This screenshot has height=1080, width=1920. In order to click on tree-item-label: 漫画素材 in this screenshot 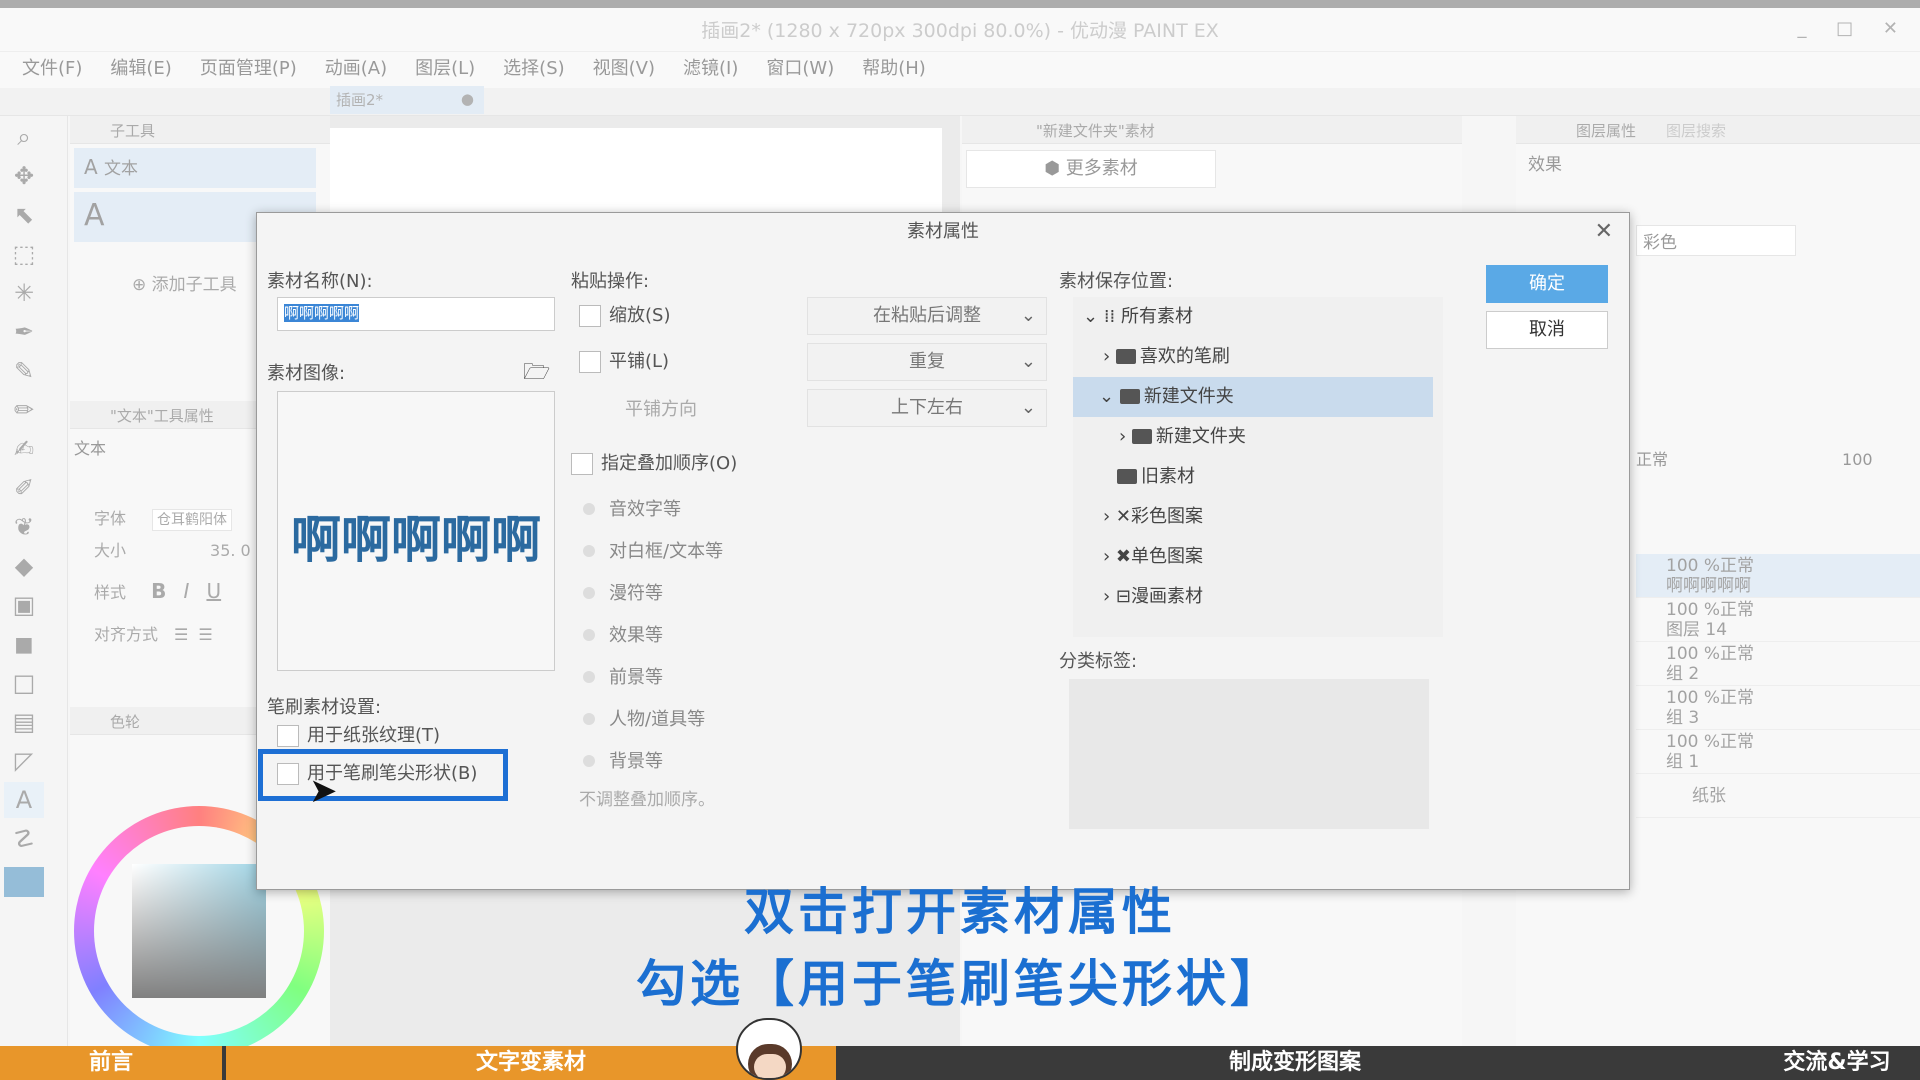, I will do `click(1167, 596)`.